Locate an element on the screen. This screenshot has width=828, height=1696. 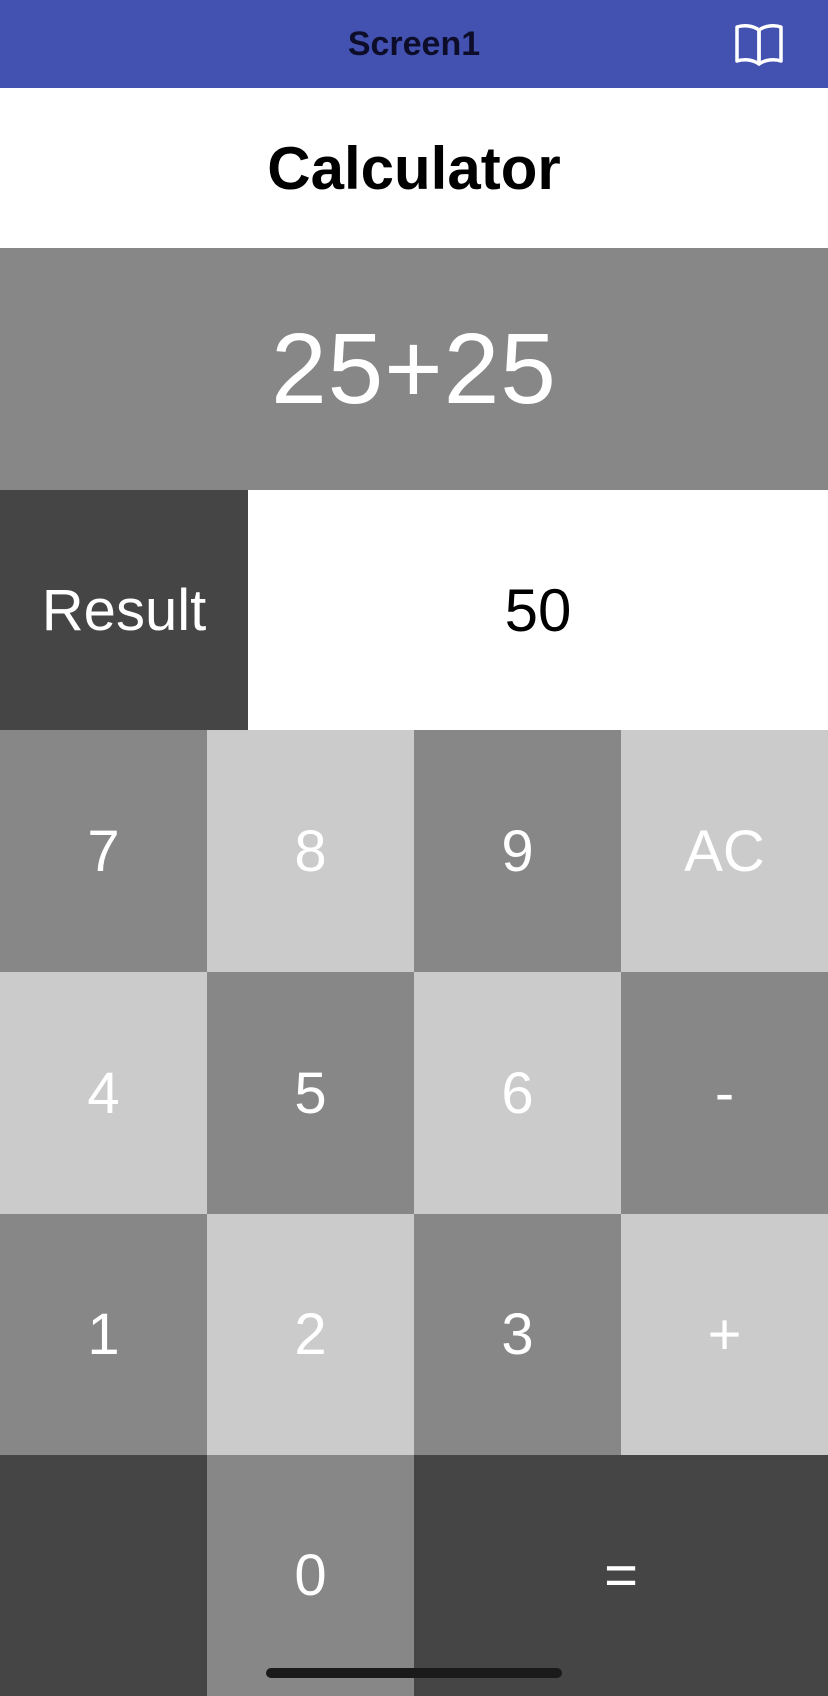
result-label-box: Result is located at coordinates (124, 610).